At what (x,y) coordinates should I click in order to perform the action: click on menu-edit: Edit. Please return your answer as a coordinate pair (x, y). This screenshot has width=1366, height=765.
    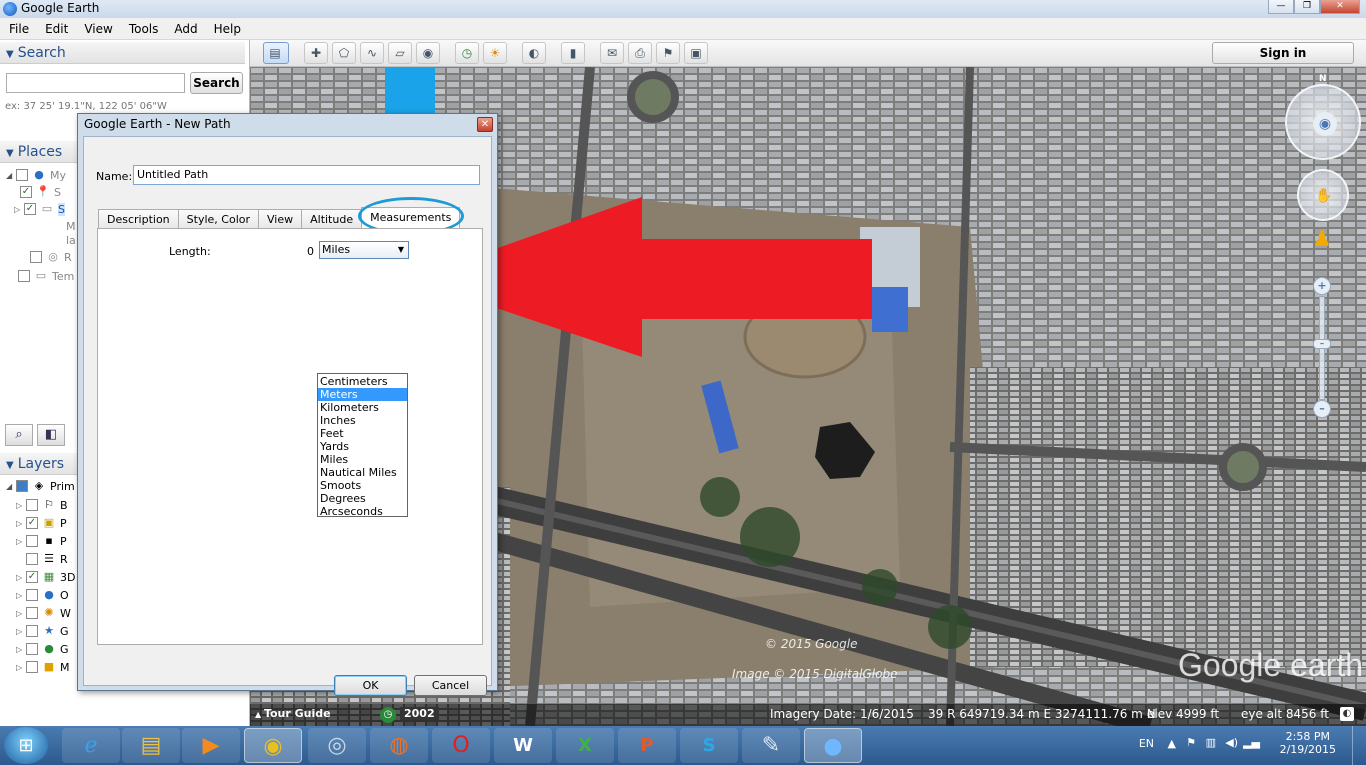
    Looking at the image, I should click on (56, 29).